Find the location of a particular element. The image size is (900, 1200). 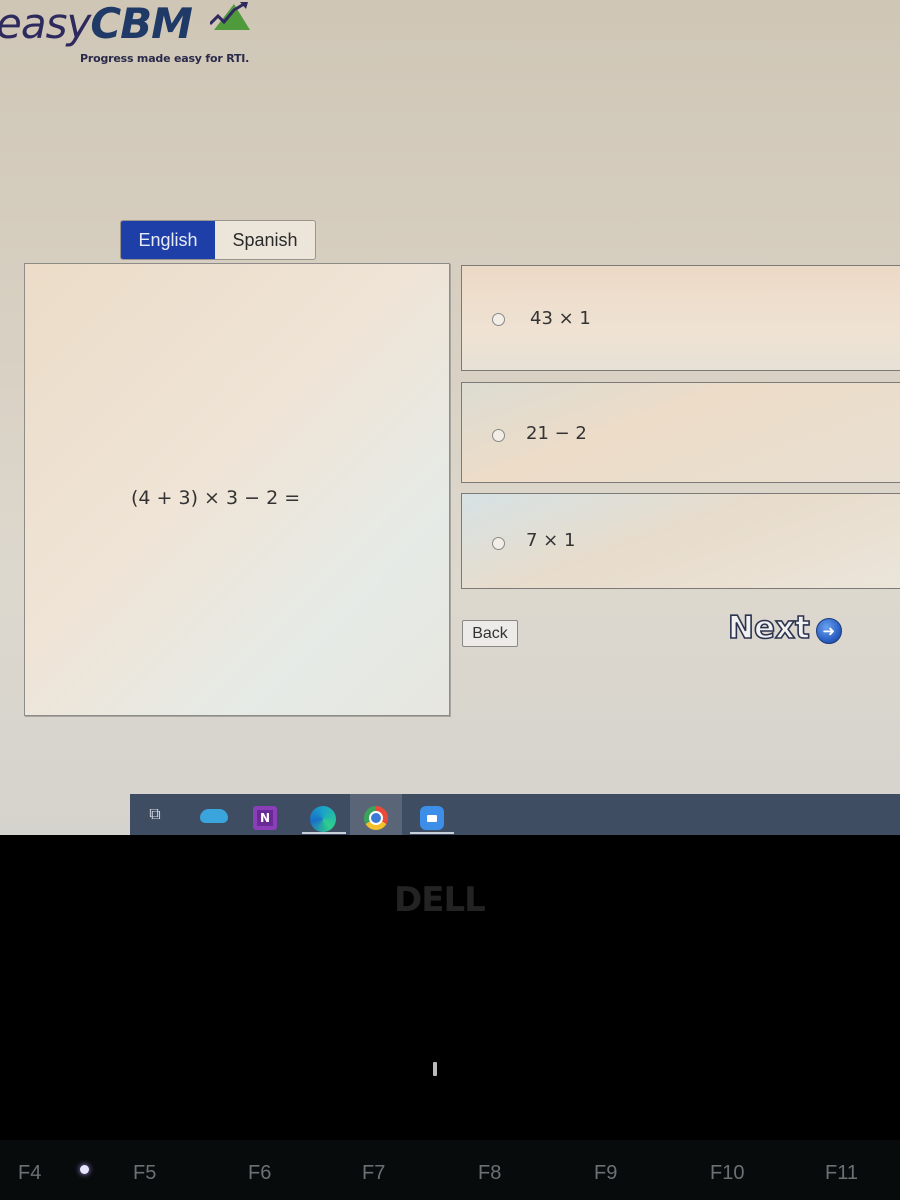

key-f6: F6 is located at coordinates (259, 1173).